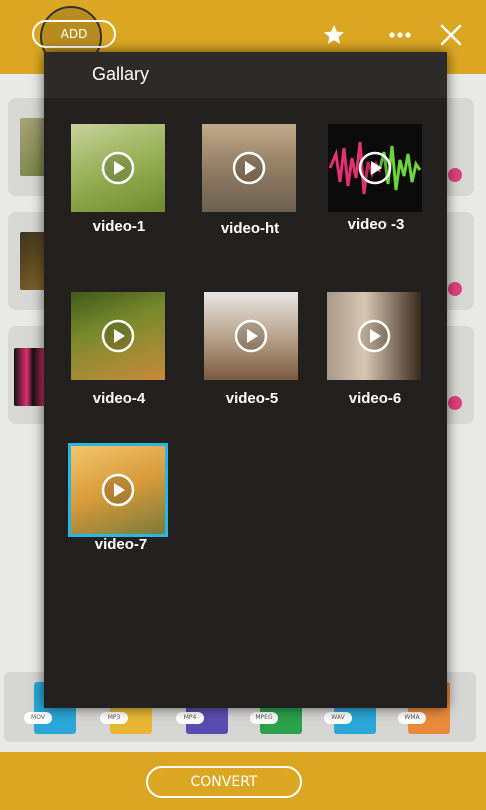 This screenshot has width=486, height=810. I want to click on close-icon, so click(451, 35).